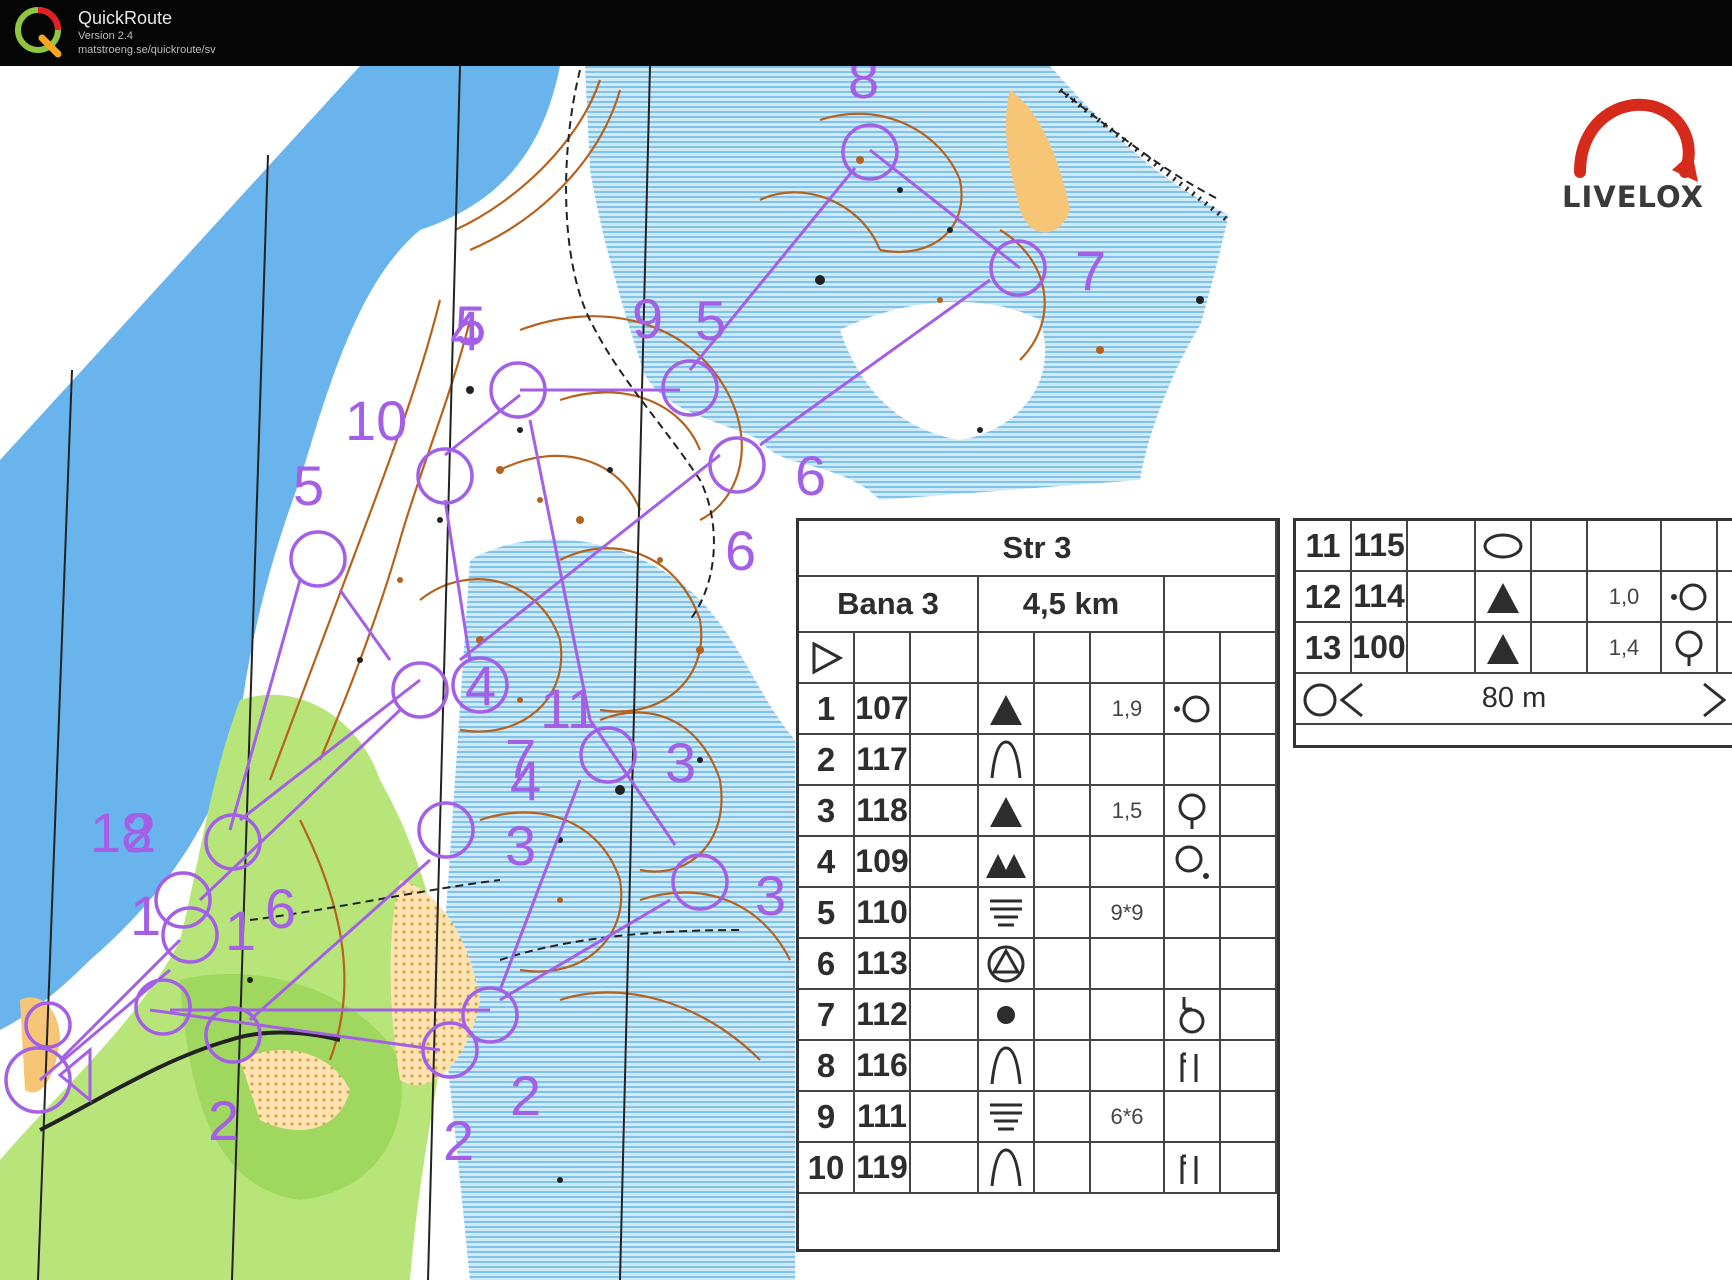 This screenshot has width=1732, height=1280. What do you see at coordinates (827, 658) in the screenshot?
I see `start-triangle-icon` at bounding box center [827, 658].